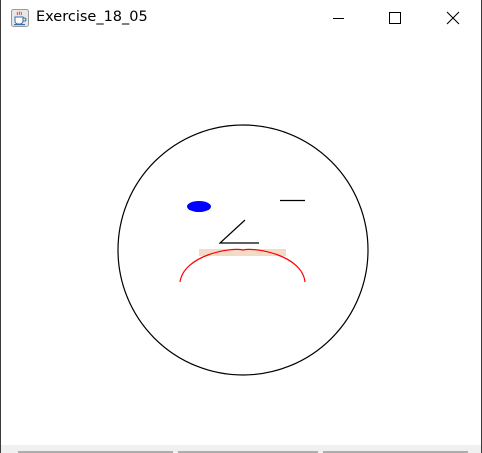  Describe the element at coordinates (199, 206) in the screenshot. I see `left-eye` at that location.